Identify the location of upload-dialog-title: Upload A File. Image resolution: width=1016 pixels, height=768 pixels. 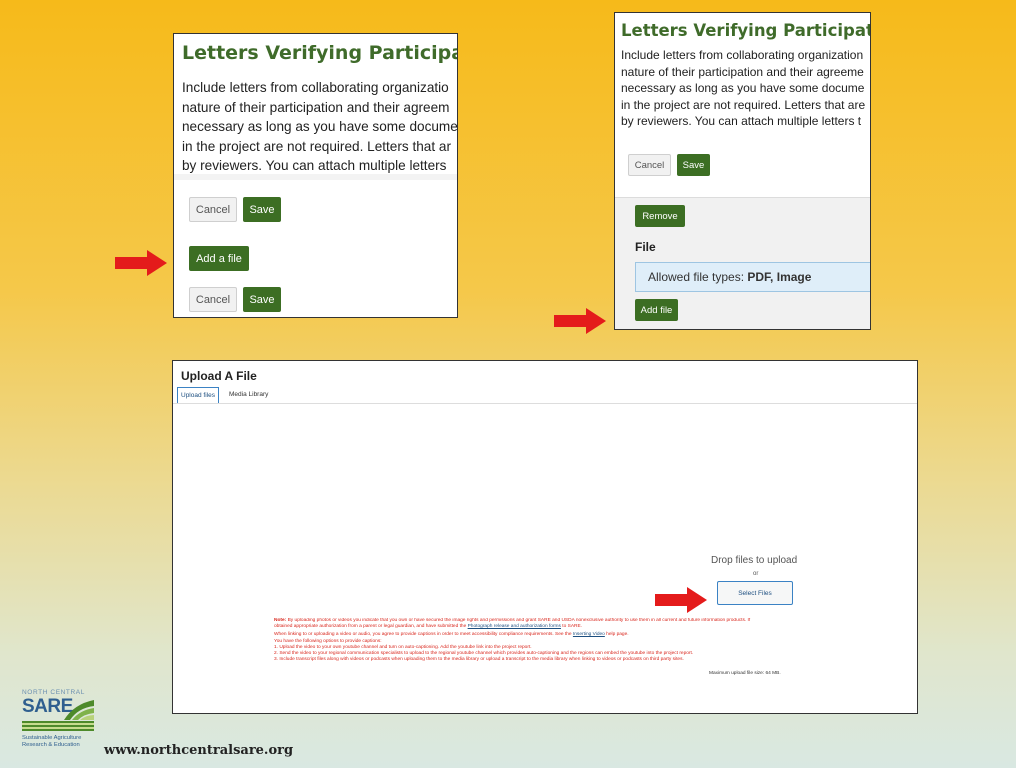
(219, 376).